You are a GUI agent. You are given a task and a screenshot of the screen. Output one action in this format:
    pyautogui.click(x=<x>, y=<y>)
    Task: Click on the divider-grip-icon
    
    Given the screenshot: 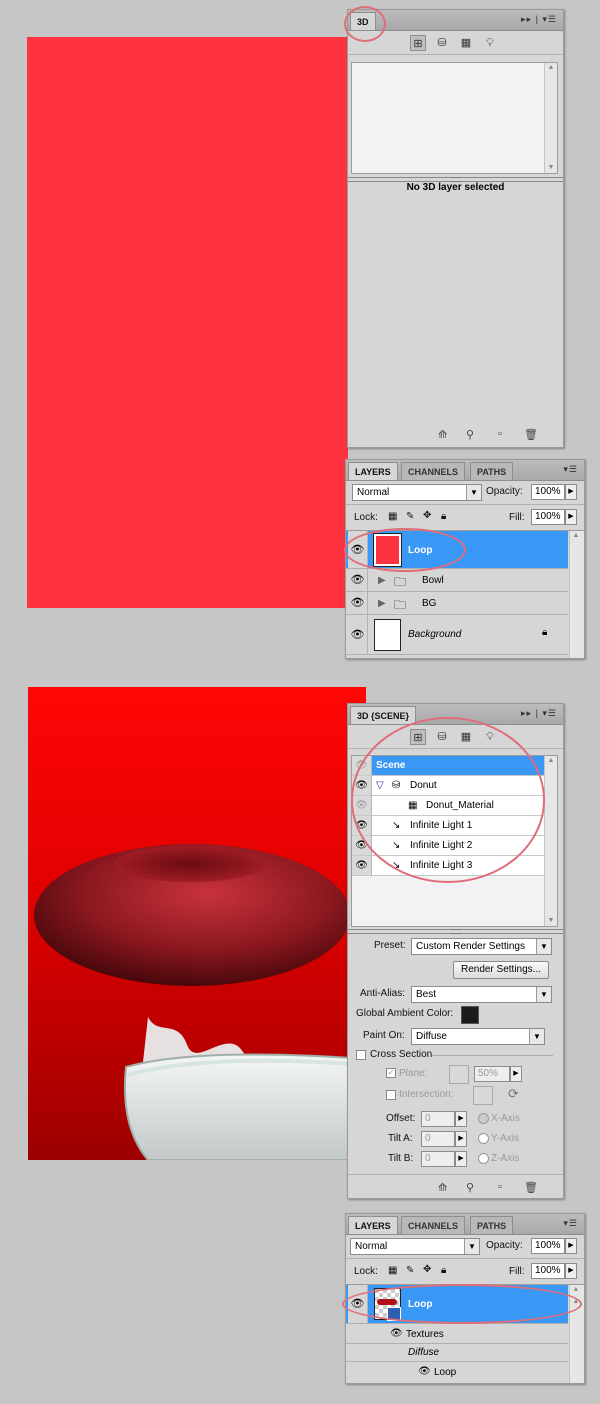 What is the action you would take?
    pyautogui.click(x=455, y=931)
    